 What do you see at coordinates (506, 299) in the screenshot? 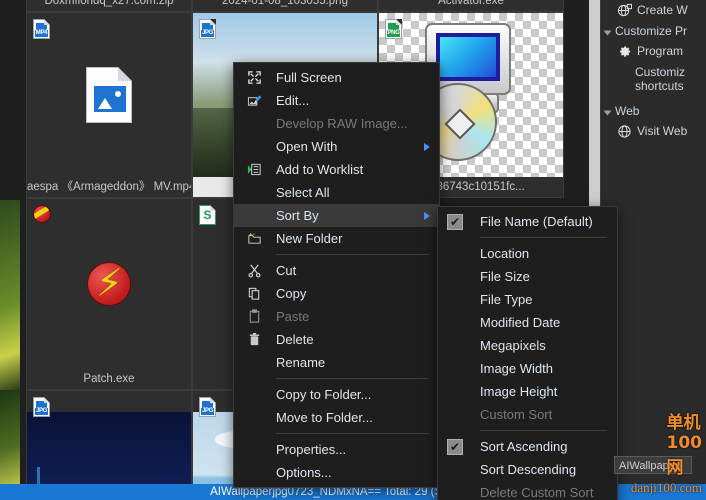
I see `submenu-item-label: File Type` at bounding box center [506, 299].